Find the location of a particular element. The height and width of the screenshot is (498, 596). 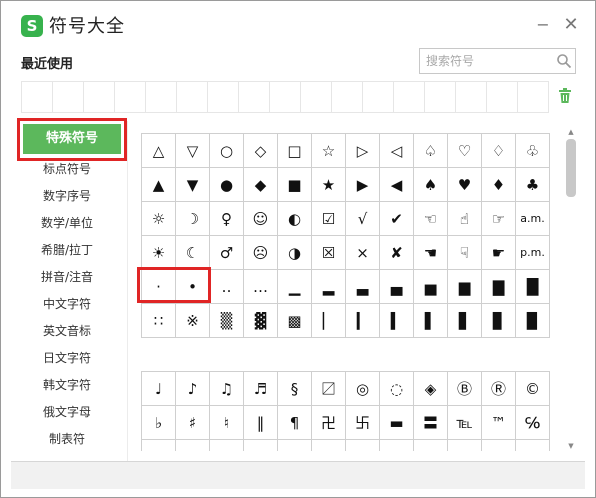

symbol-cell: ♢ is located at coordinates (499, 151).